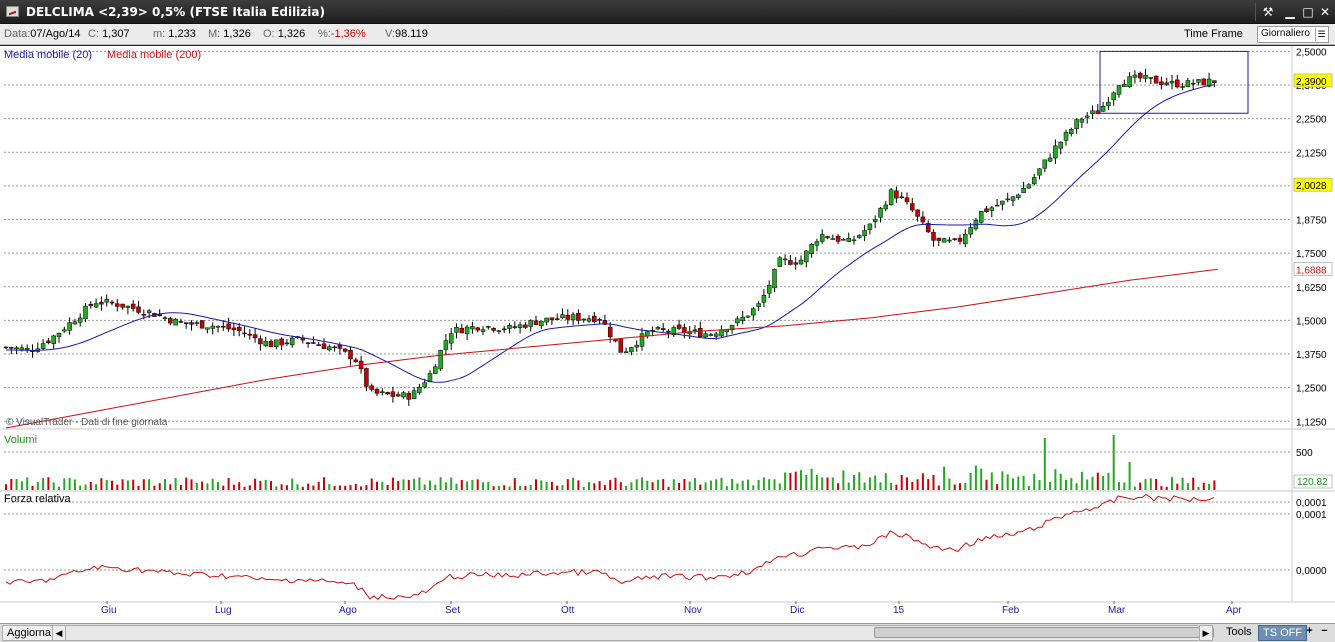 The image size is (1335, 642). Describe the element at coordinates (1206, 633) in the screenshot. I see `scroll-right-button: ▶` at that location.